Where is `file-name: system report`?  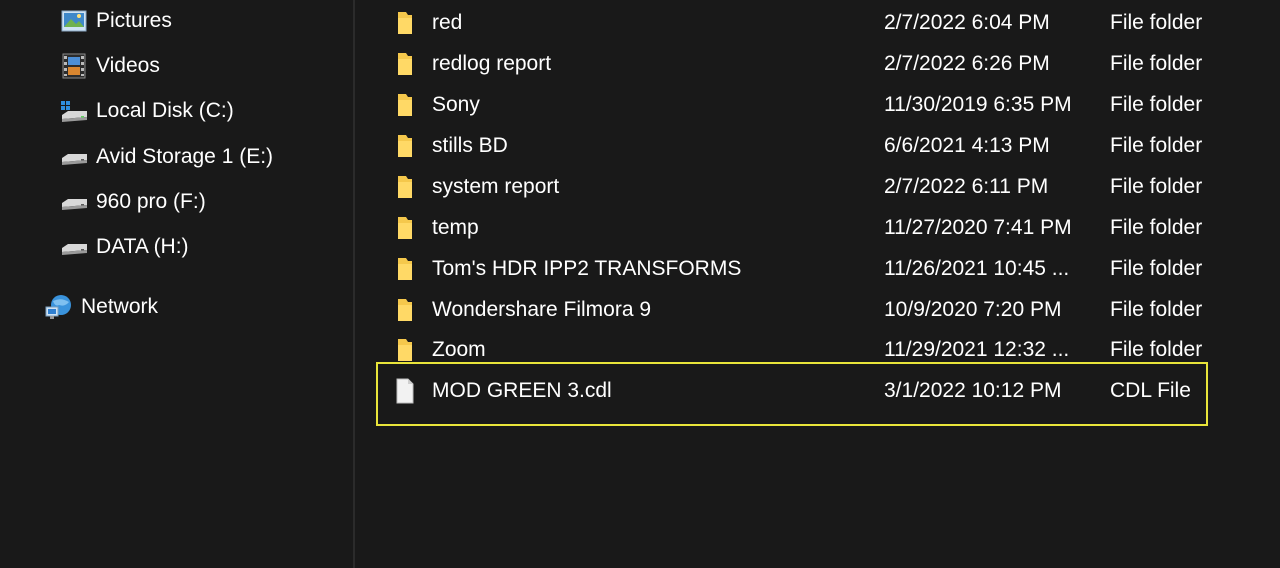
file-name: system report is located at coordinates (496, 186).